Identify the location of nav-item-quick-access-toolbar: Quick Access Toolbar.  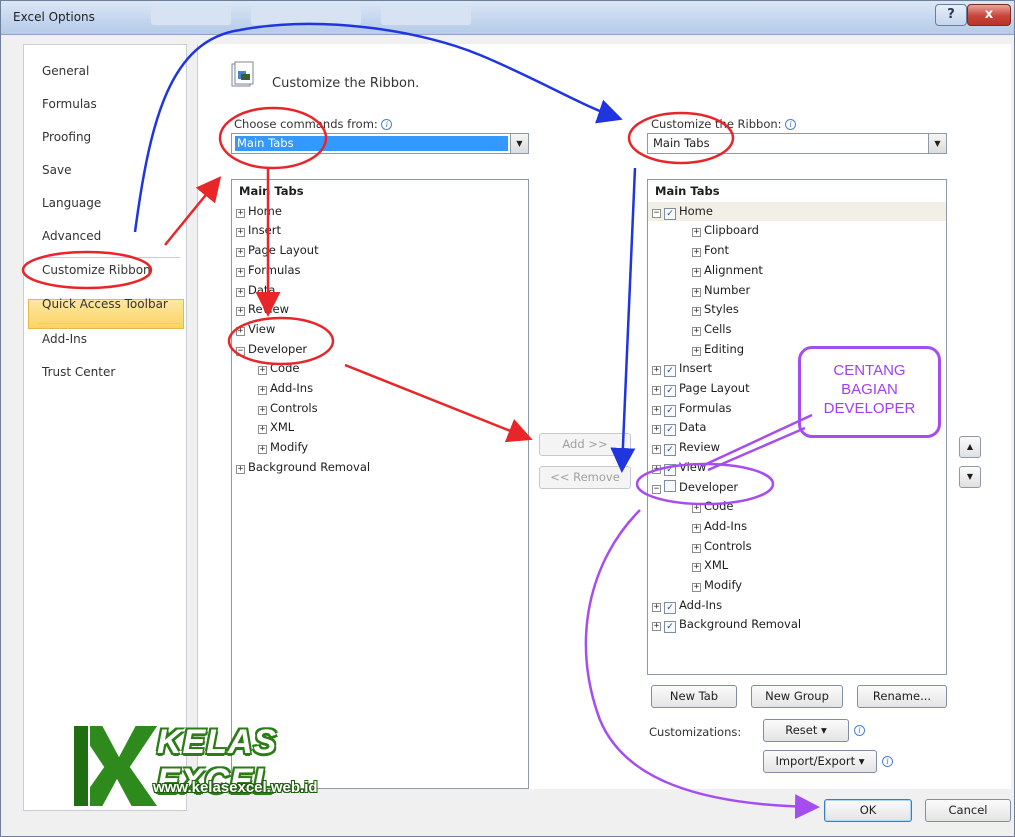
(105, 304).